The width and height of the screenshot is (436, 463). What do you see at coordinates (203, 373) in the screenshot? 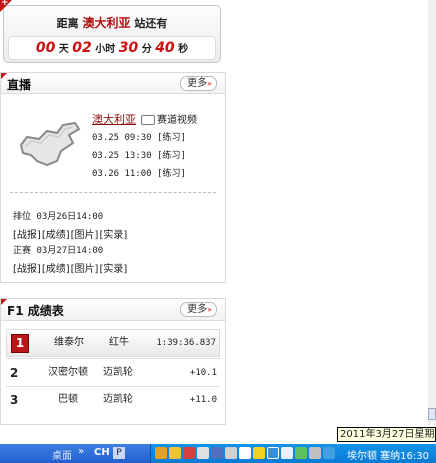
I see `race-time-result: +10.1` at bounding box center [203, 373].